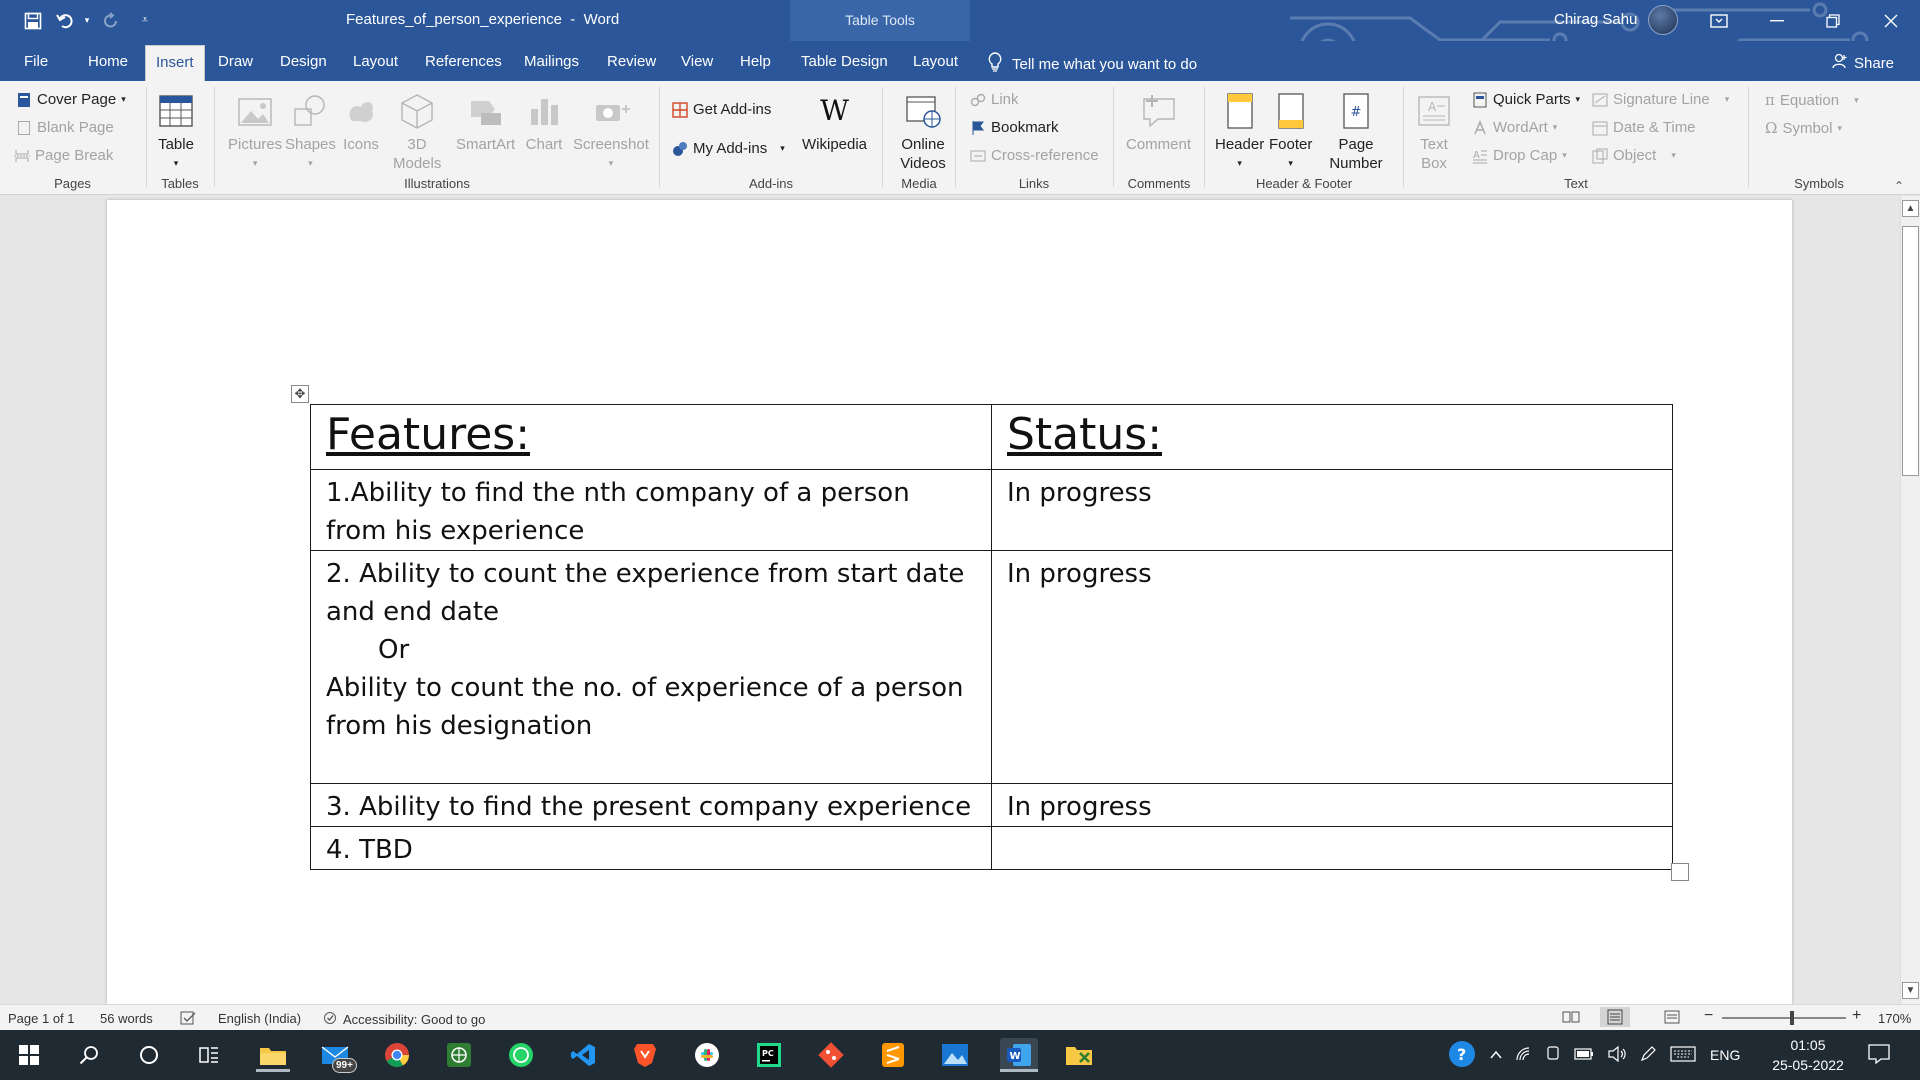  What do you see at coordinates (33, 21) in the screenshot?
I see `save-icon` at bounding box center [33, 21].